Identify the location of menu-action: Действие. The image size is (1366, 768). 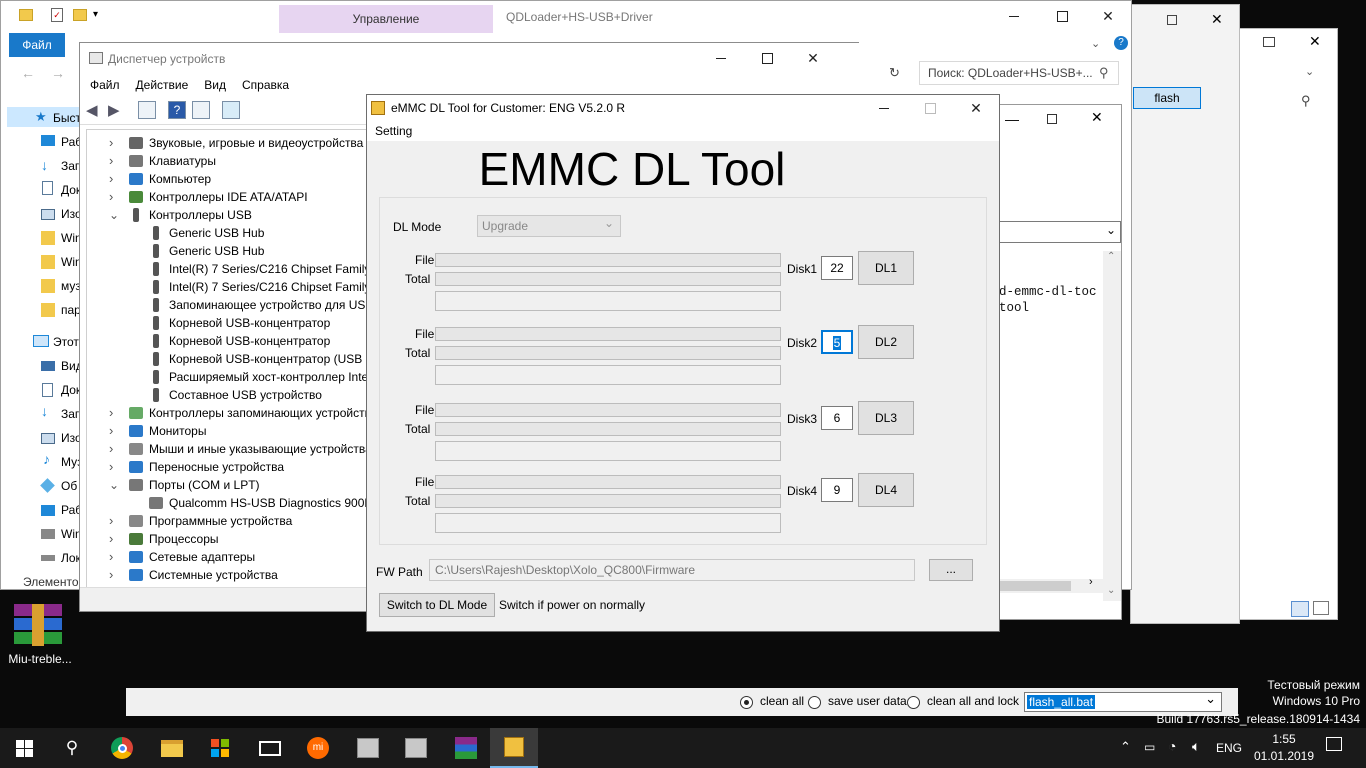
(162, 85).